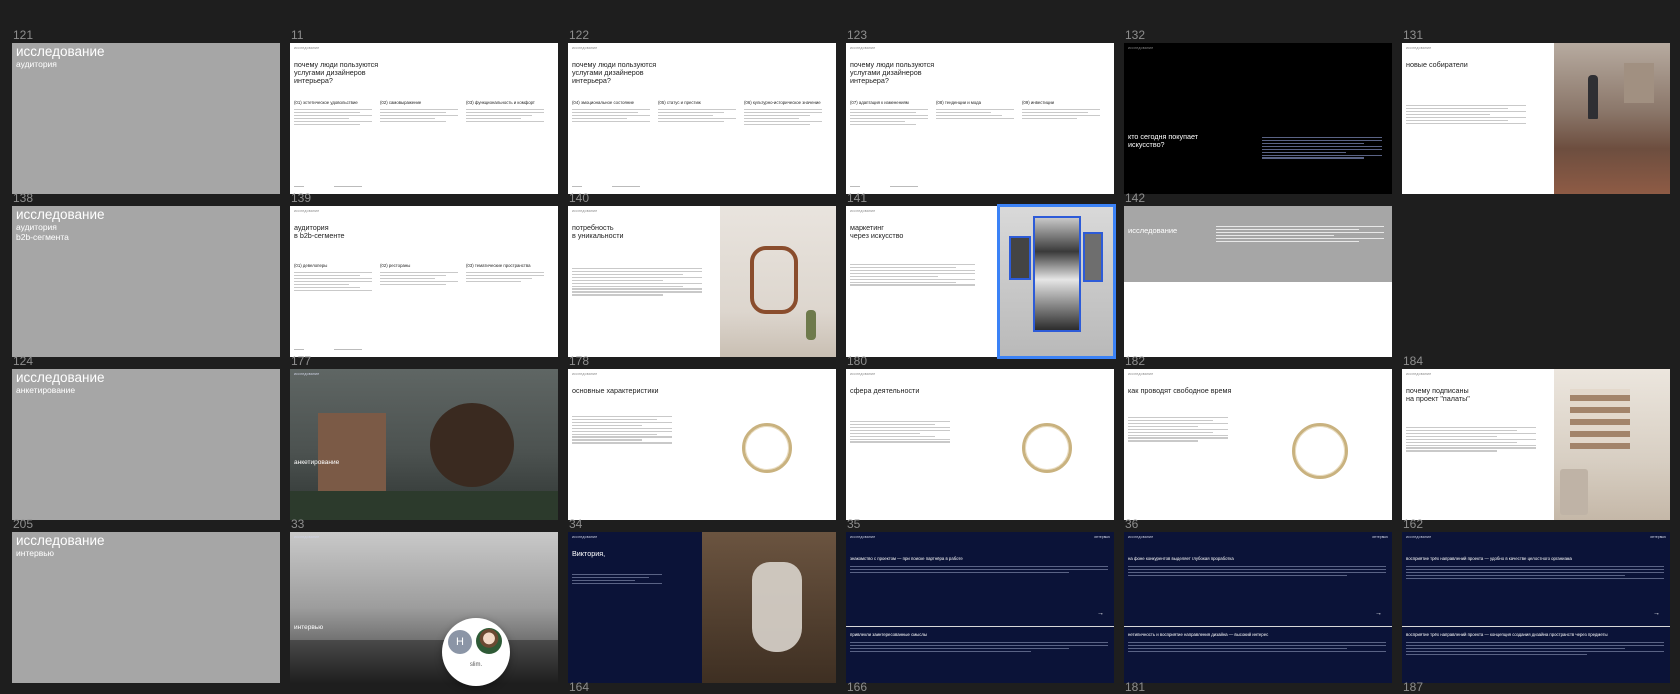  What do you see at coordinates (146, 118) in the screenshot?
I see `slide-thumbnail: исследование аудитория` at bounding box center [146, 118].